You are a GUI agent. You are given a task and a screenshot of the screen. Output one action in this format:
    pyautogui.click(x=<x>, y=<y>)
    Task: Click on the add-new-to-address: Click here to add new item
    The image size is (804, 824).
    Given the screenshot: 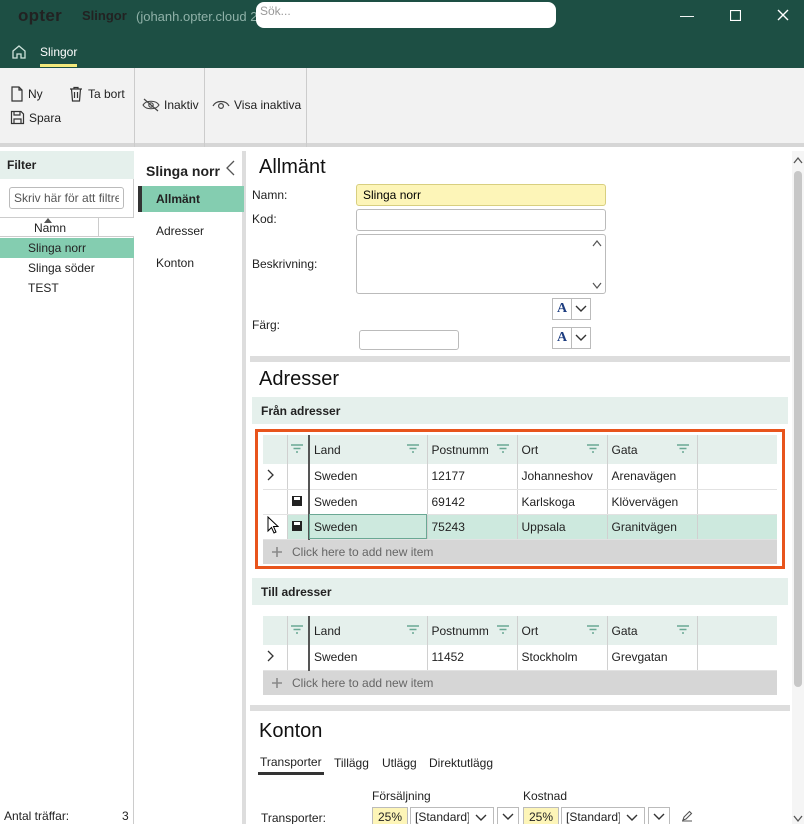 What is the action you would take?
    pyautogui.click(x=520, y=683)
    